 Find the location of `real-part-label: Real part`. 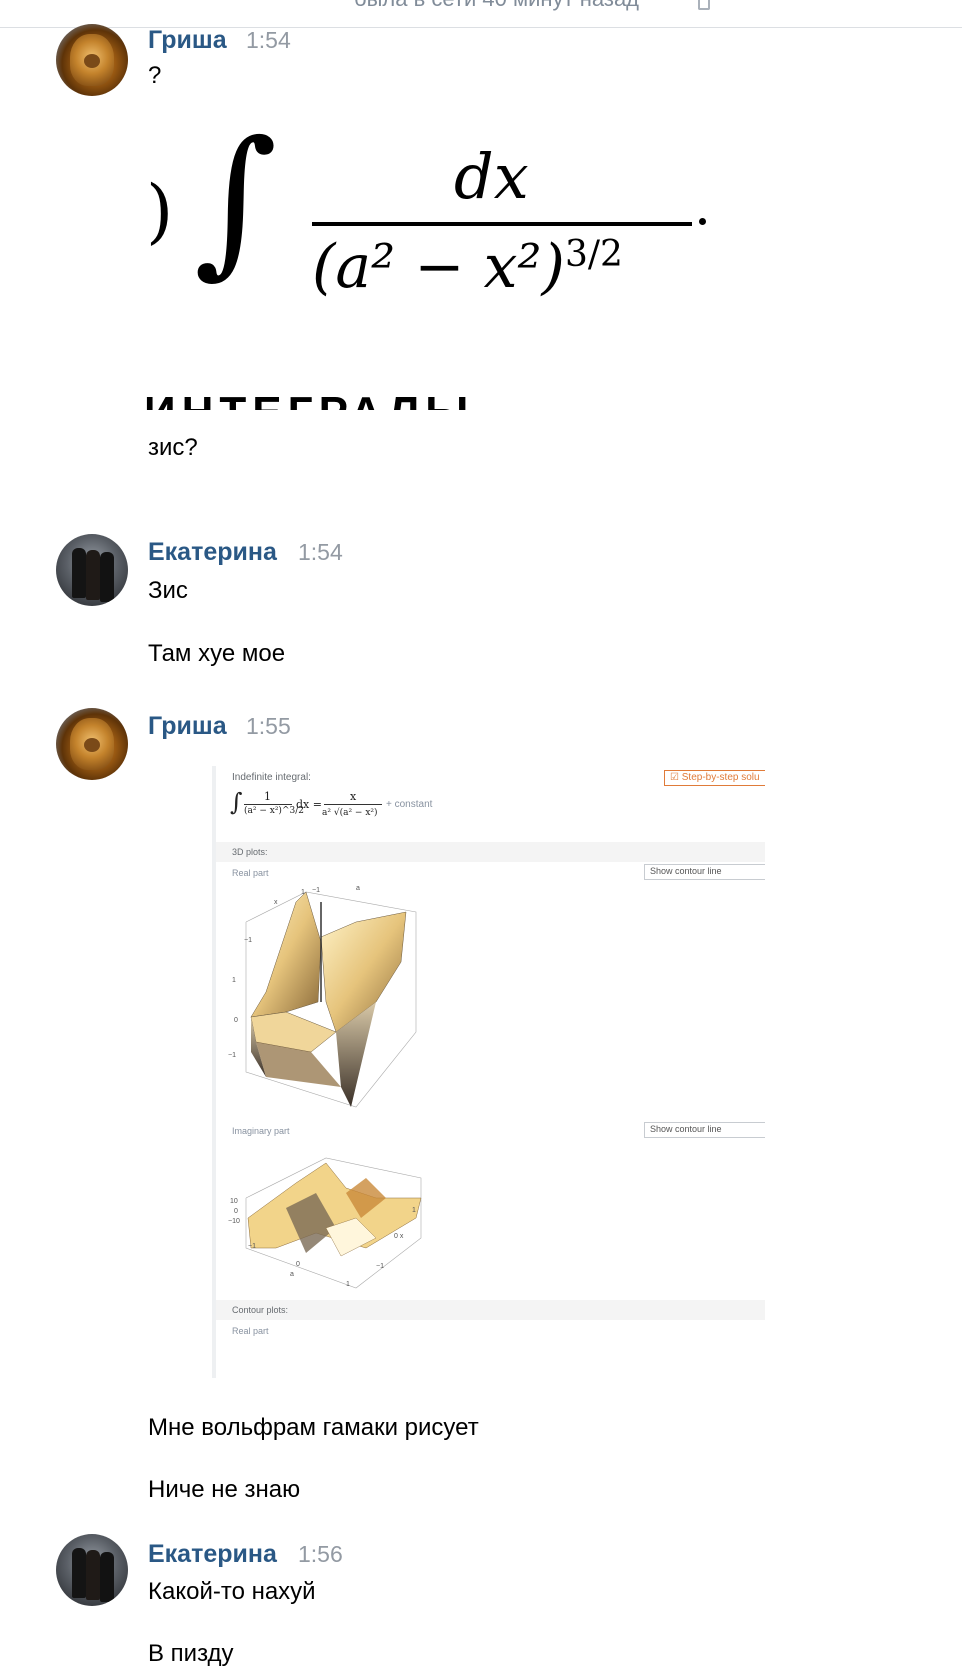

real-part-label: Real part is located at coordinates (250, 873).